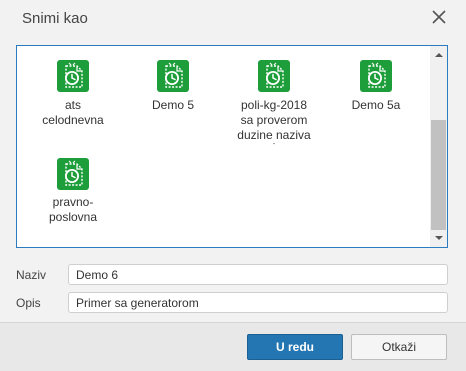 This screenshot has height=371, width=466. I want to click on file-name-line: celodnevna, so click(73, 120).